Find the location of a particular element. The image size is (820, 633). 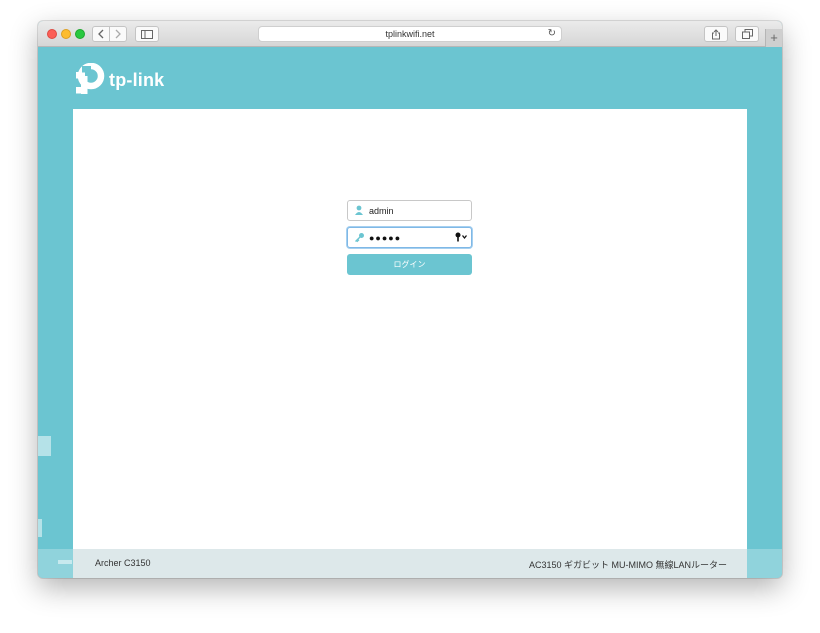

tp-link-logo: tp-link is located at coordinates (118, 80).